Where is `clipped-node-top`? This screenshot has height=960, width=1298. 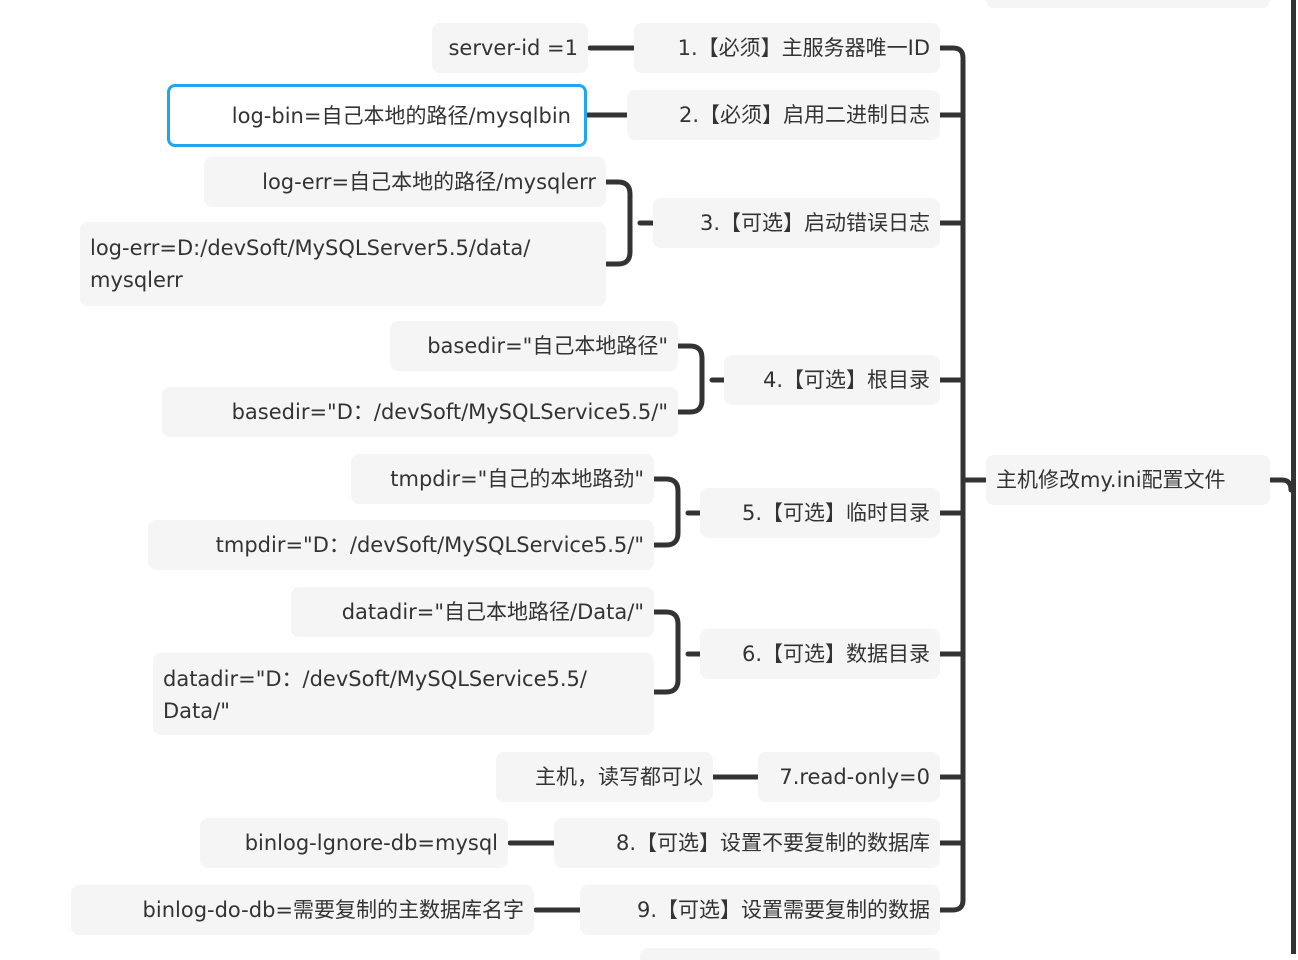
clipped-node-top is located at coordinates (1128, 4).